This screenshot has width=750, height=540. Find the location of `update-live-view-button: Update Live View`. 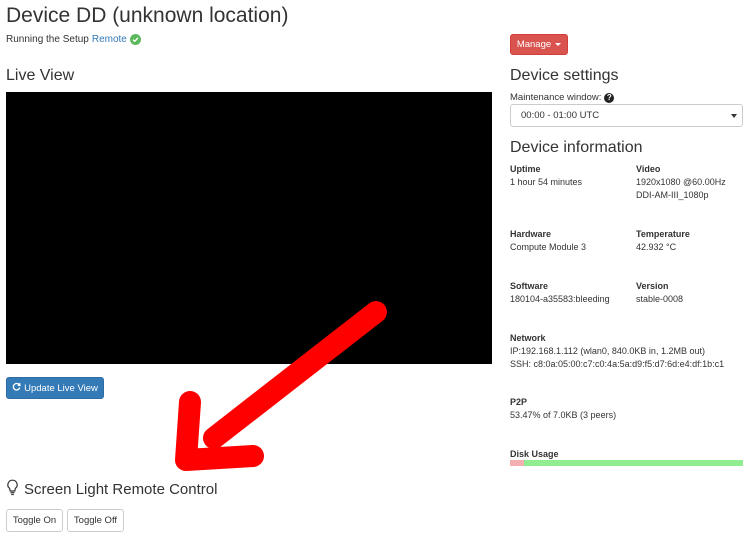

update-live-view-button: Update Live View is located at coordinates (55, 388).